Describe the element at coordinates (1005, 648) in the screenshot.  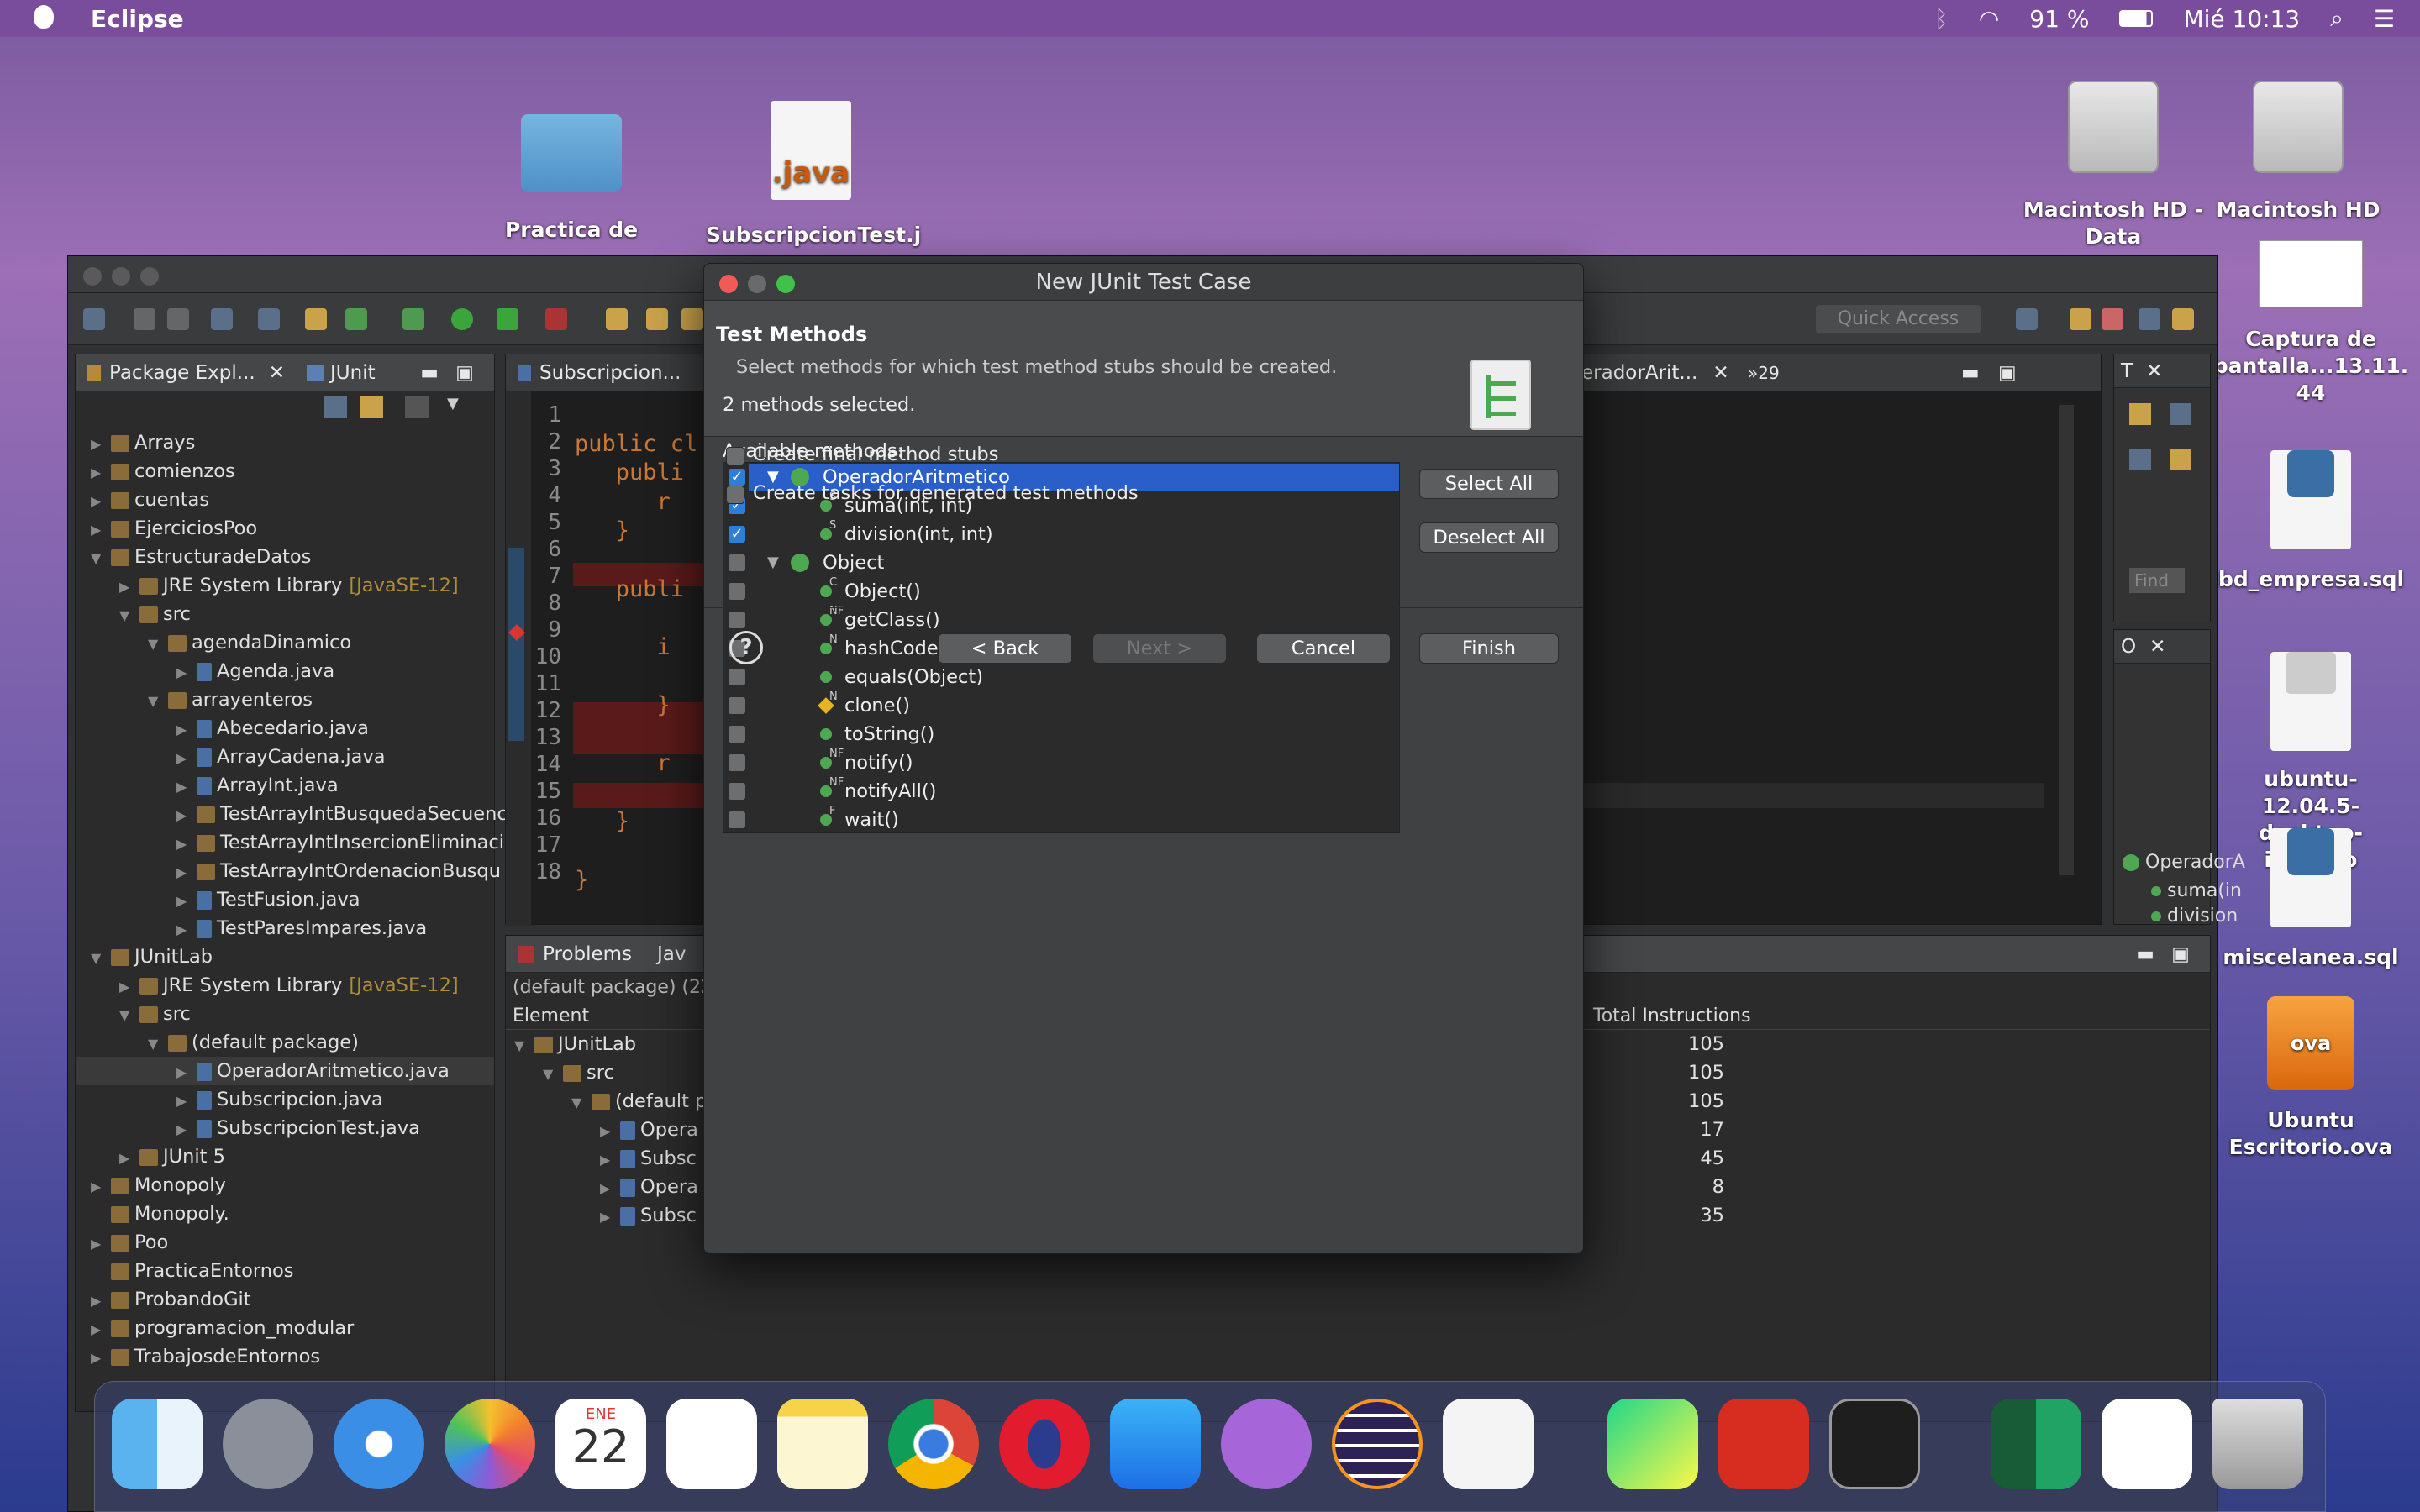
I see `back-button: < Back` at that location.